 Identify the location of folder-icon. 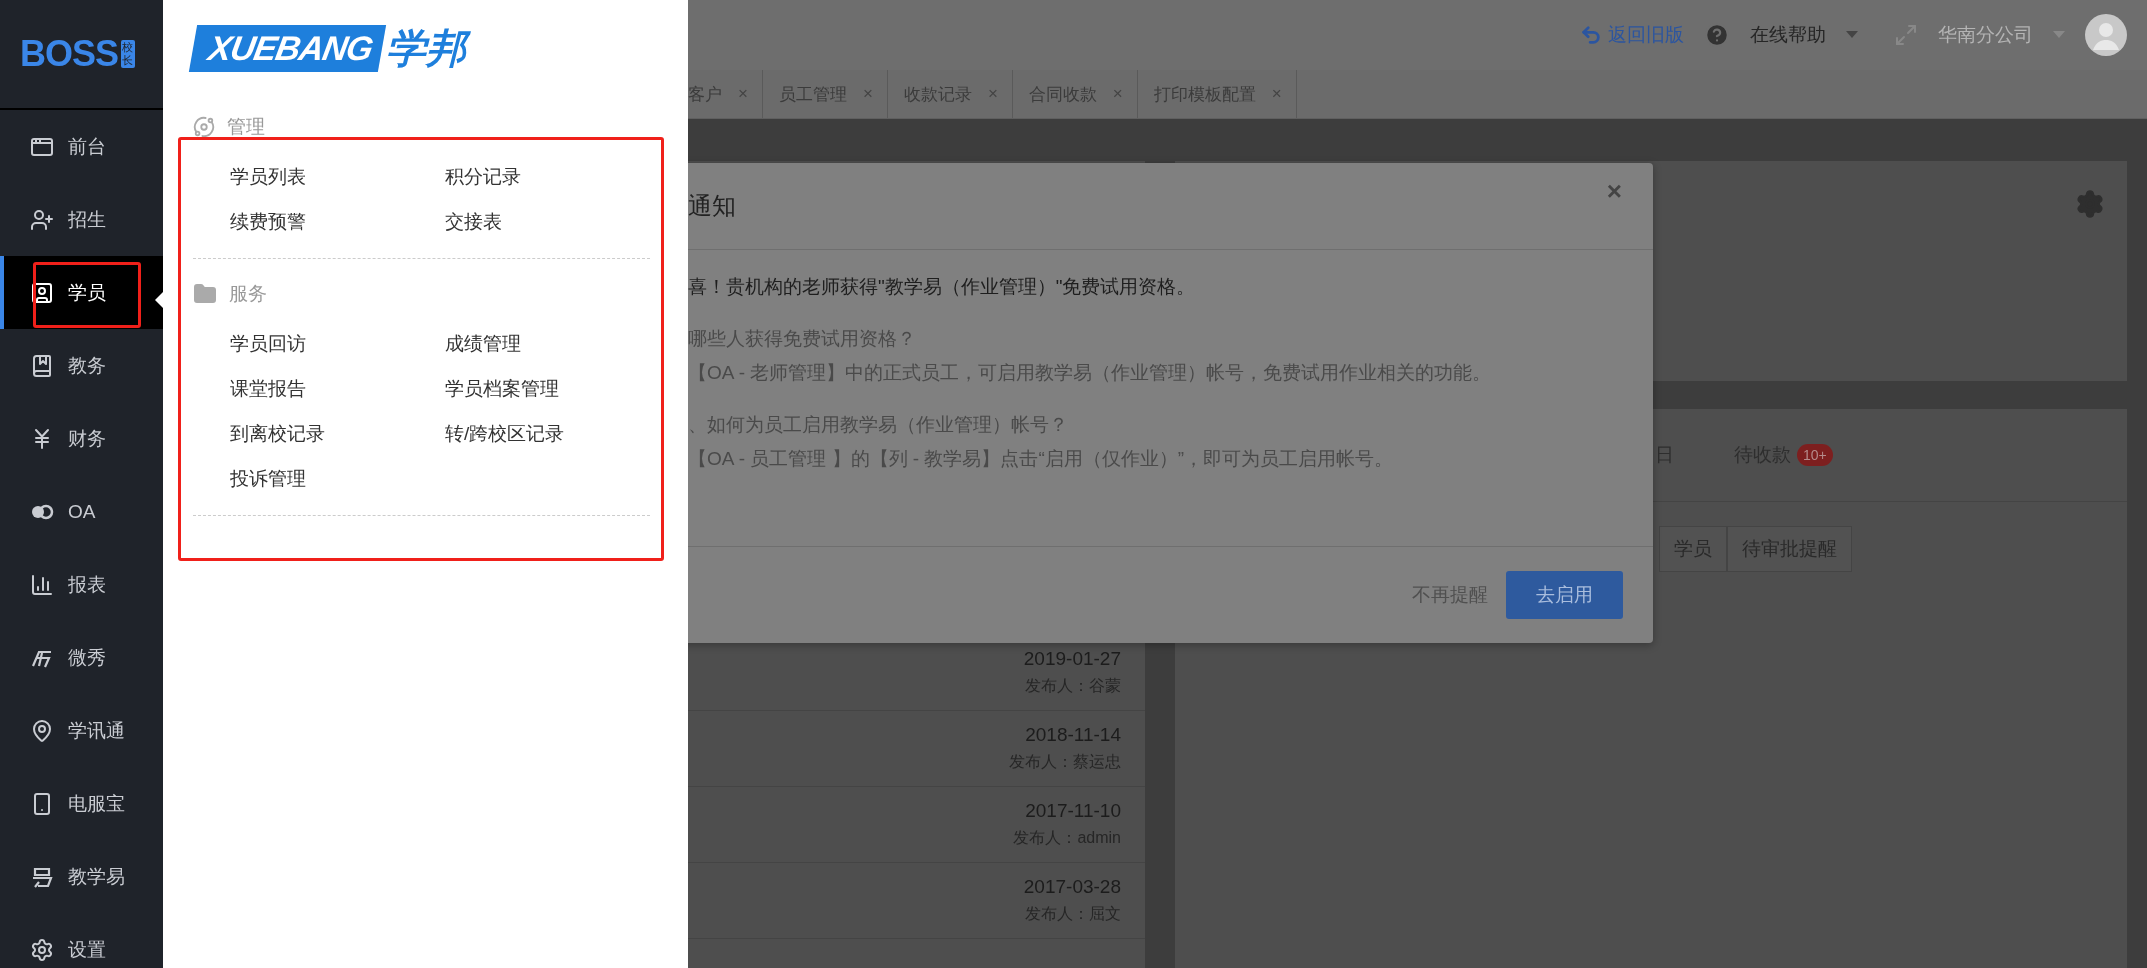
(205, 294).